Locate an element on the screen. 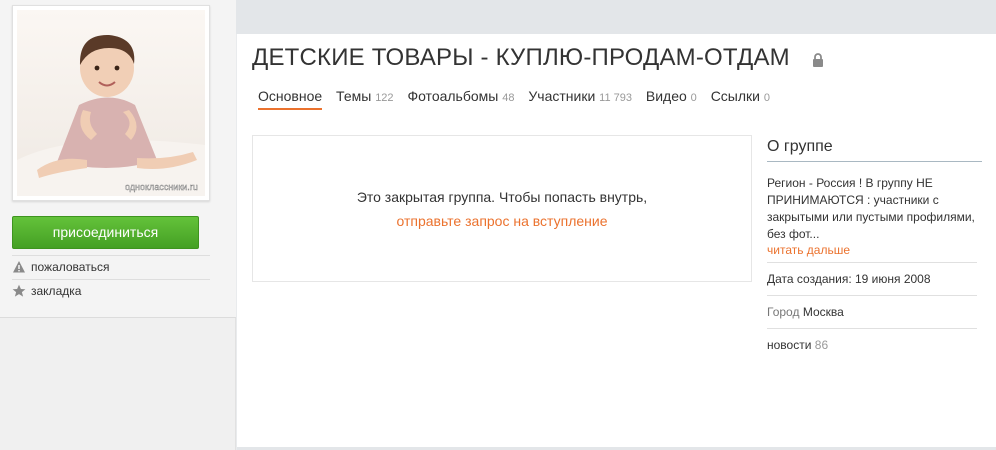  join-request-link: отправьте запрос на вступление is located at coordinates (502, 221).